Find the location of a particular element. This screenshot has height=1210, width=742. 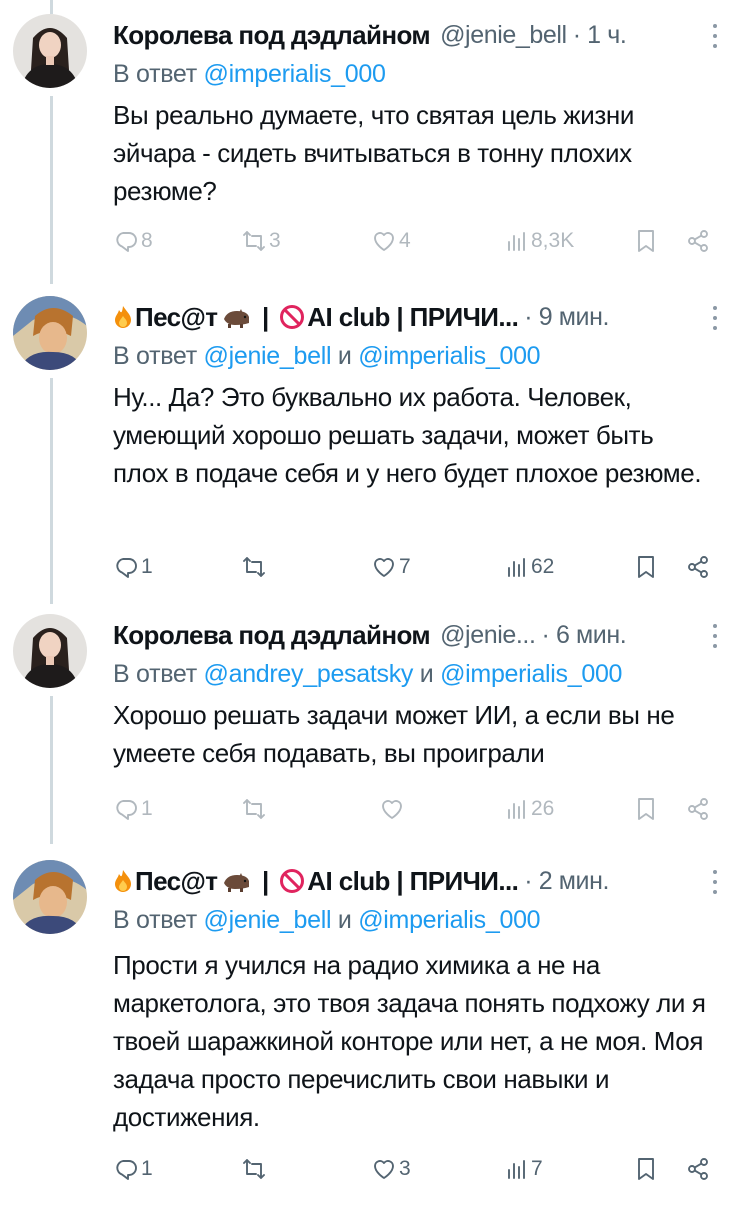

views-count: 8,3K is located at coordinates (553, 240).